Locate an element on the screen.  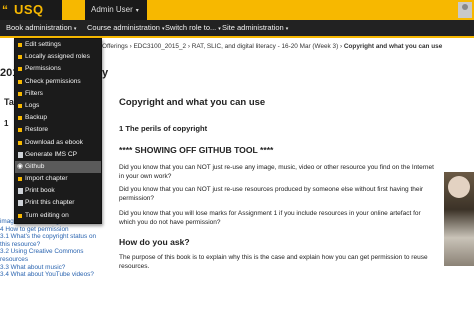
menu-item-locally-assigned-roles: Locally assigned roles is located at coordinates (58, 57).